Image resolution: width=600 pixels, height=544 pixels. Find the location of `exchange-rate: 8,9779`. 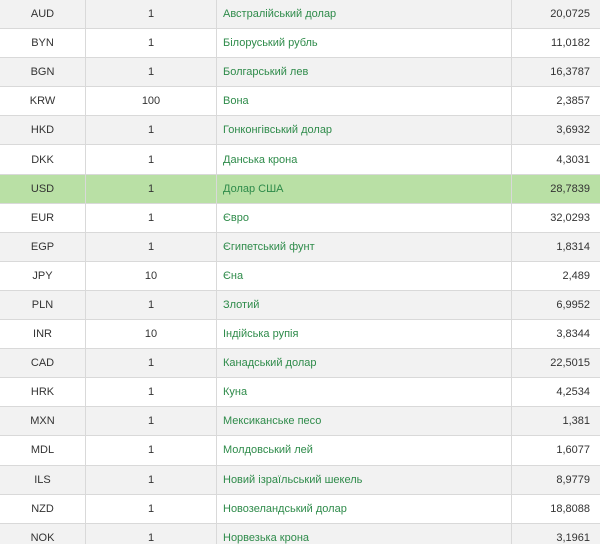

exchange-rate: 8,9779 is located at coordinates (555, 479).